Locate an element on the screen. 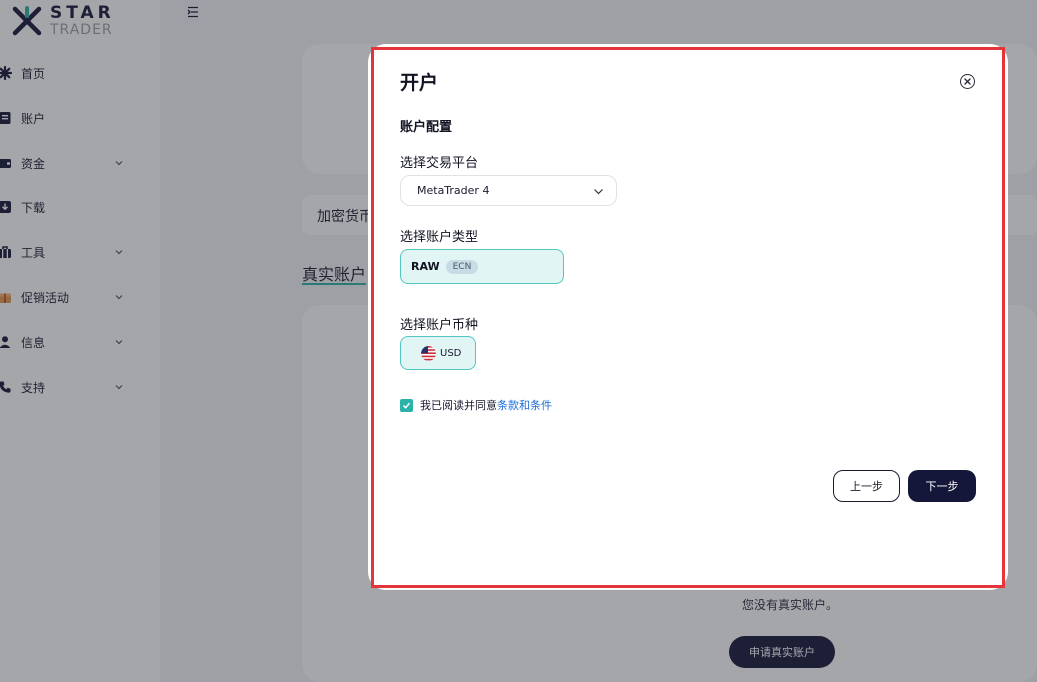 The height and width of the screenshot is (682, 1037). platform-label: 选择交易平台 is located at coordinates (439, 163).